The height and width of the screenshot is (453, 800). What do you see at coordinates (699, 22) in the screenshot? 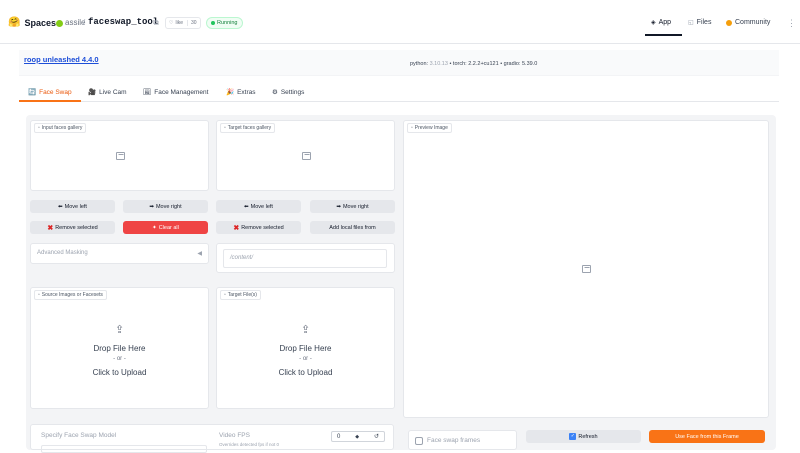
I see `nav-files: ◱ Files` at bounding box center [699, 22].